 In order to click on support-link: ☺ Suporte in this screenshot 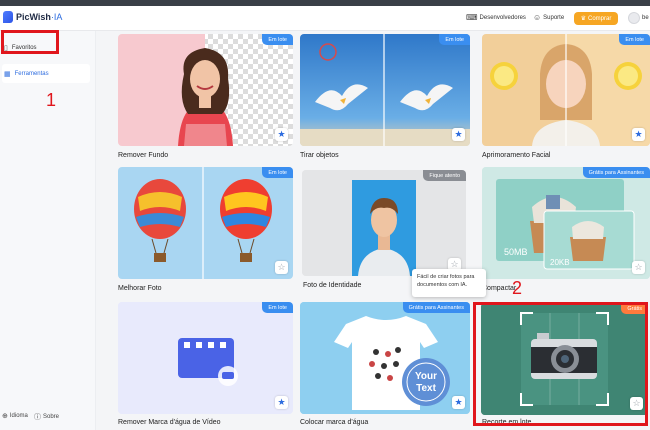, I will do `click(548, 18)`.